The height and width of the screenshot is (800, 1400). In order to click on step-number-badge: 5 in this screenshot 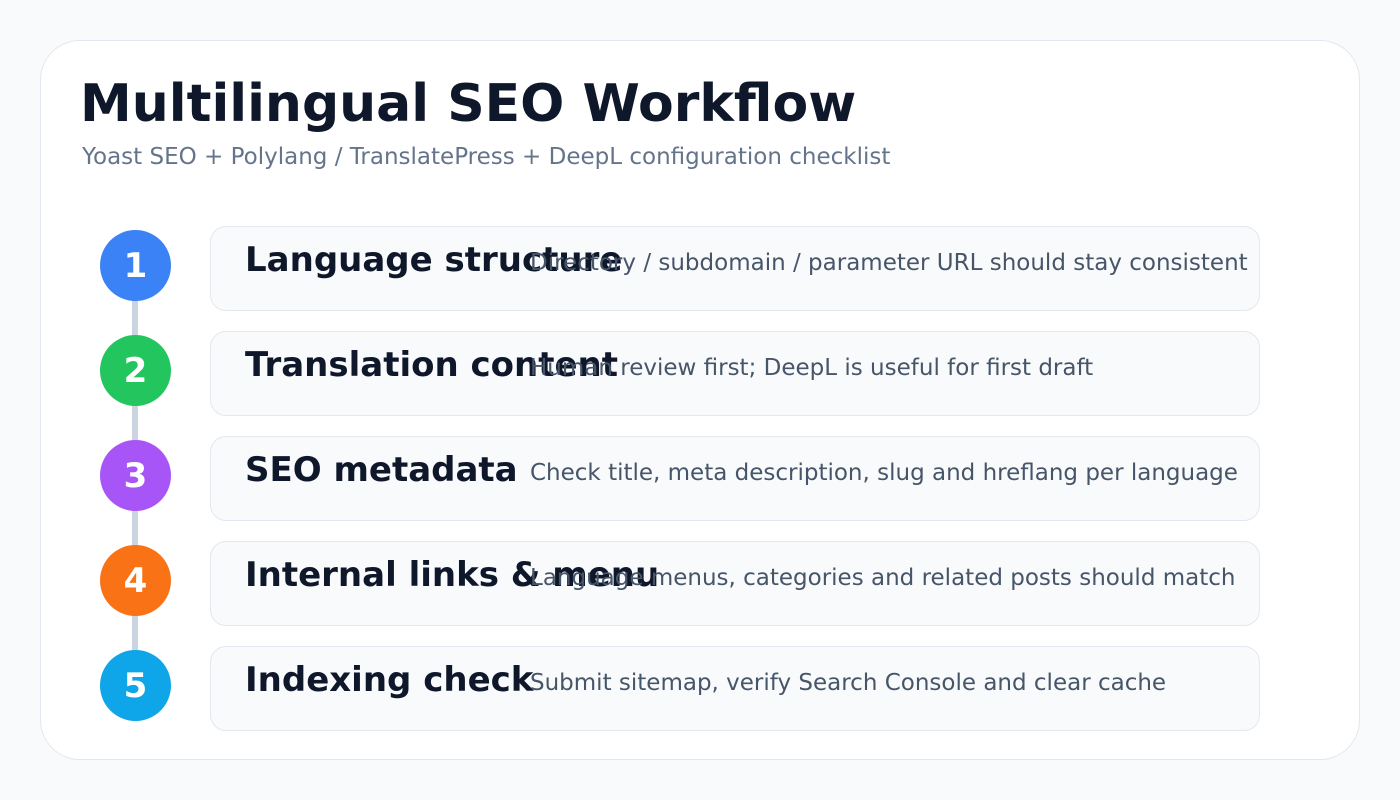, I will do `click(135, 685)`.